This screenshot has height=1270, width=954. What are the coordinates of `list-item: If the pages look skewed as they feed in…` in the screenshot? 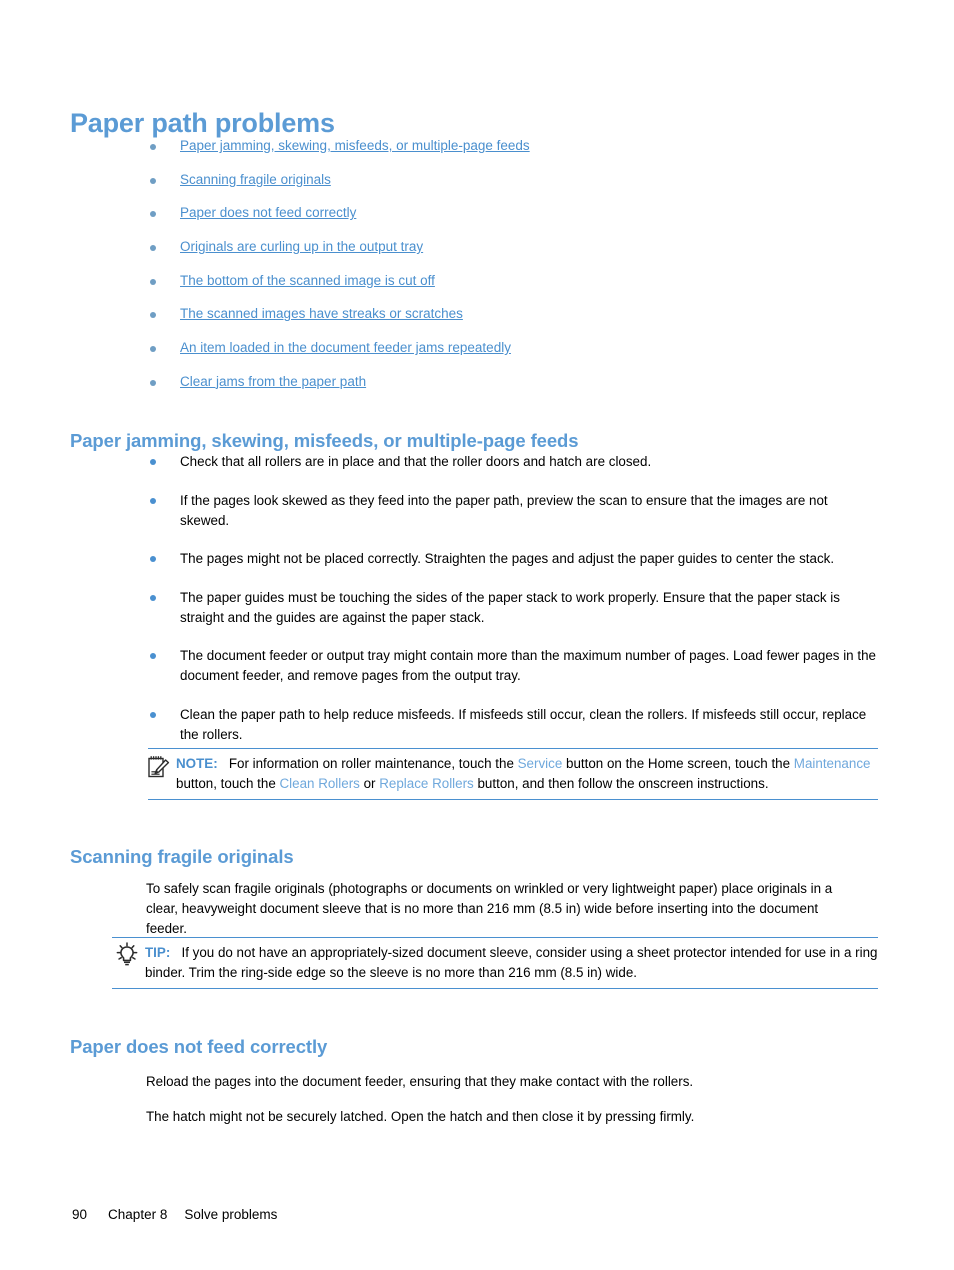 It's located at (513, 511).